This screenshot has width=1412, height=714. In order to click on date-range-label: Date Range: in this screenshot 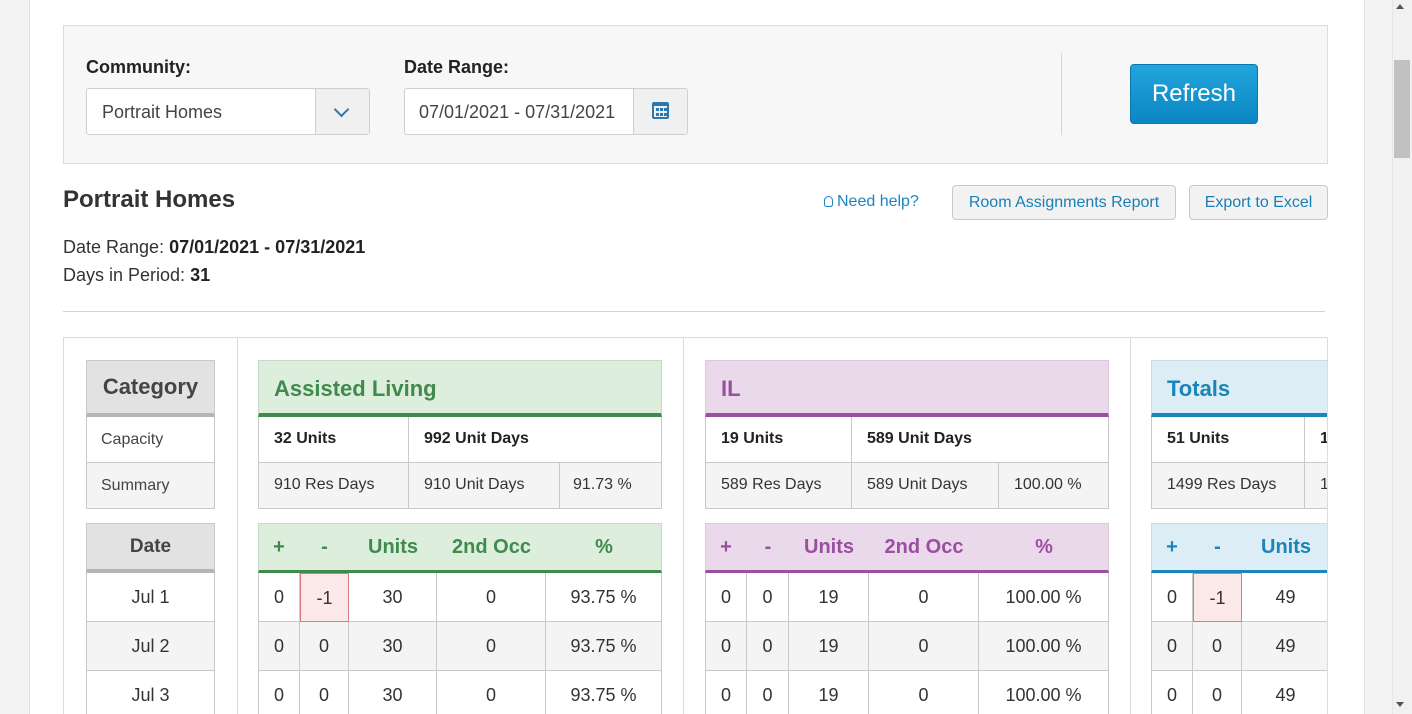, I will do `click(457, 67)`.